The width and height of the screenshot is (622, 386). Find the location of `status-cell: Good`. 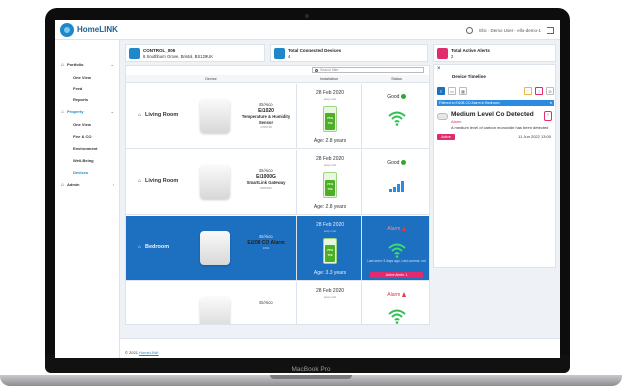

status-cell: Good is located at coordinates (395, 182).